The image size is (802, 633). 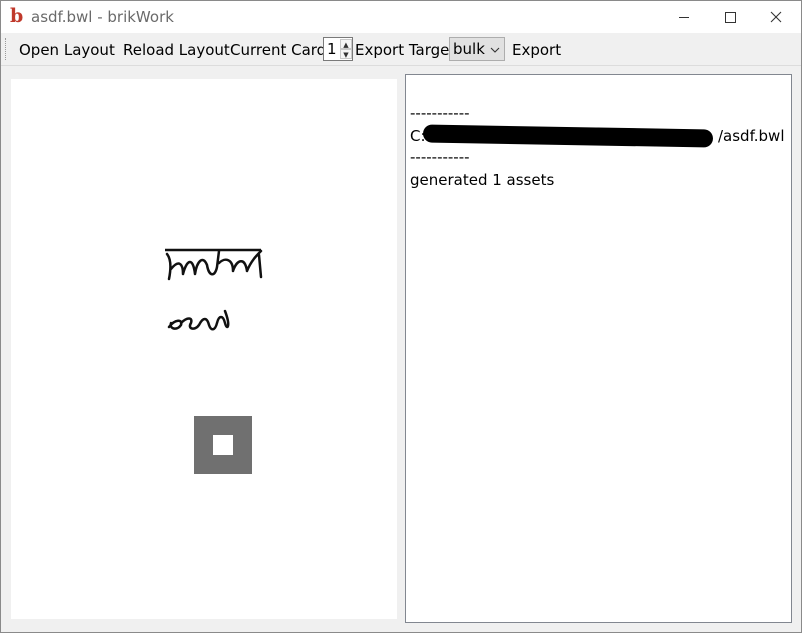 I want to click on card-square-shape, so click(x=223, y=445).